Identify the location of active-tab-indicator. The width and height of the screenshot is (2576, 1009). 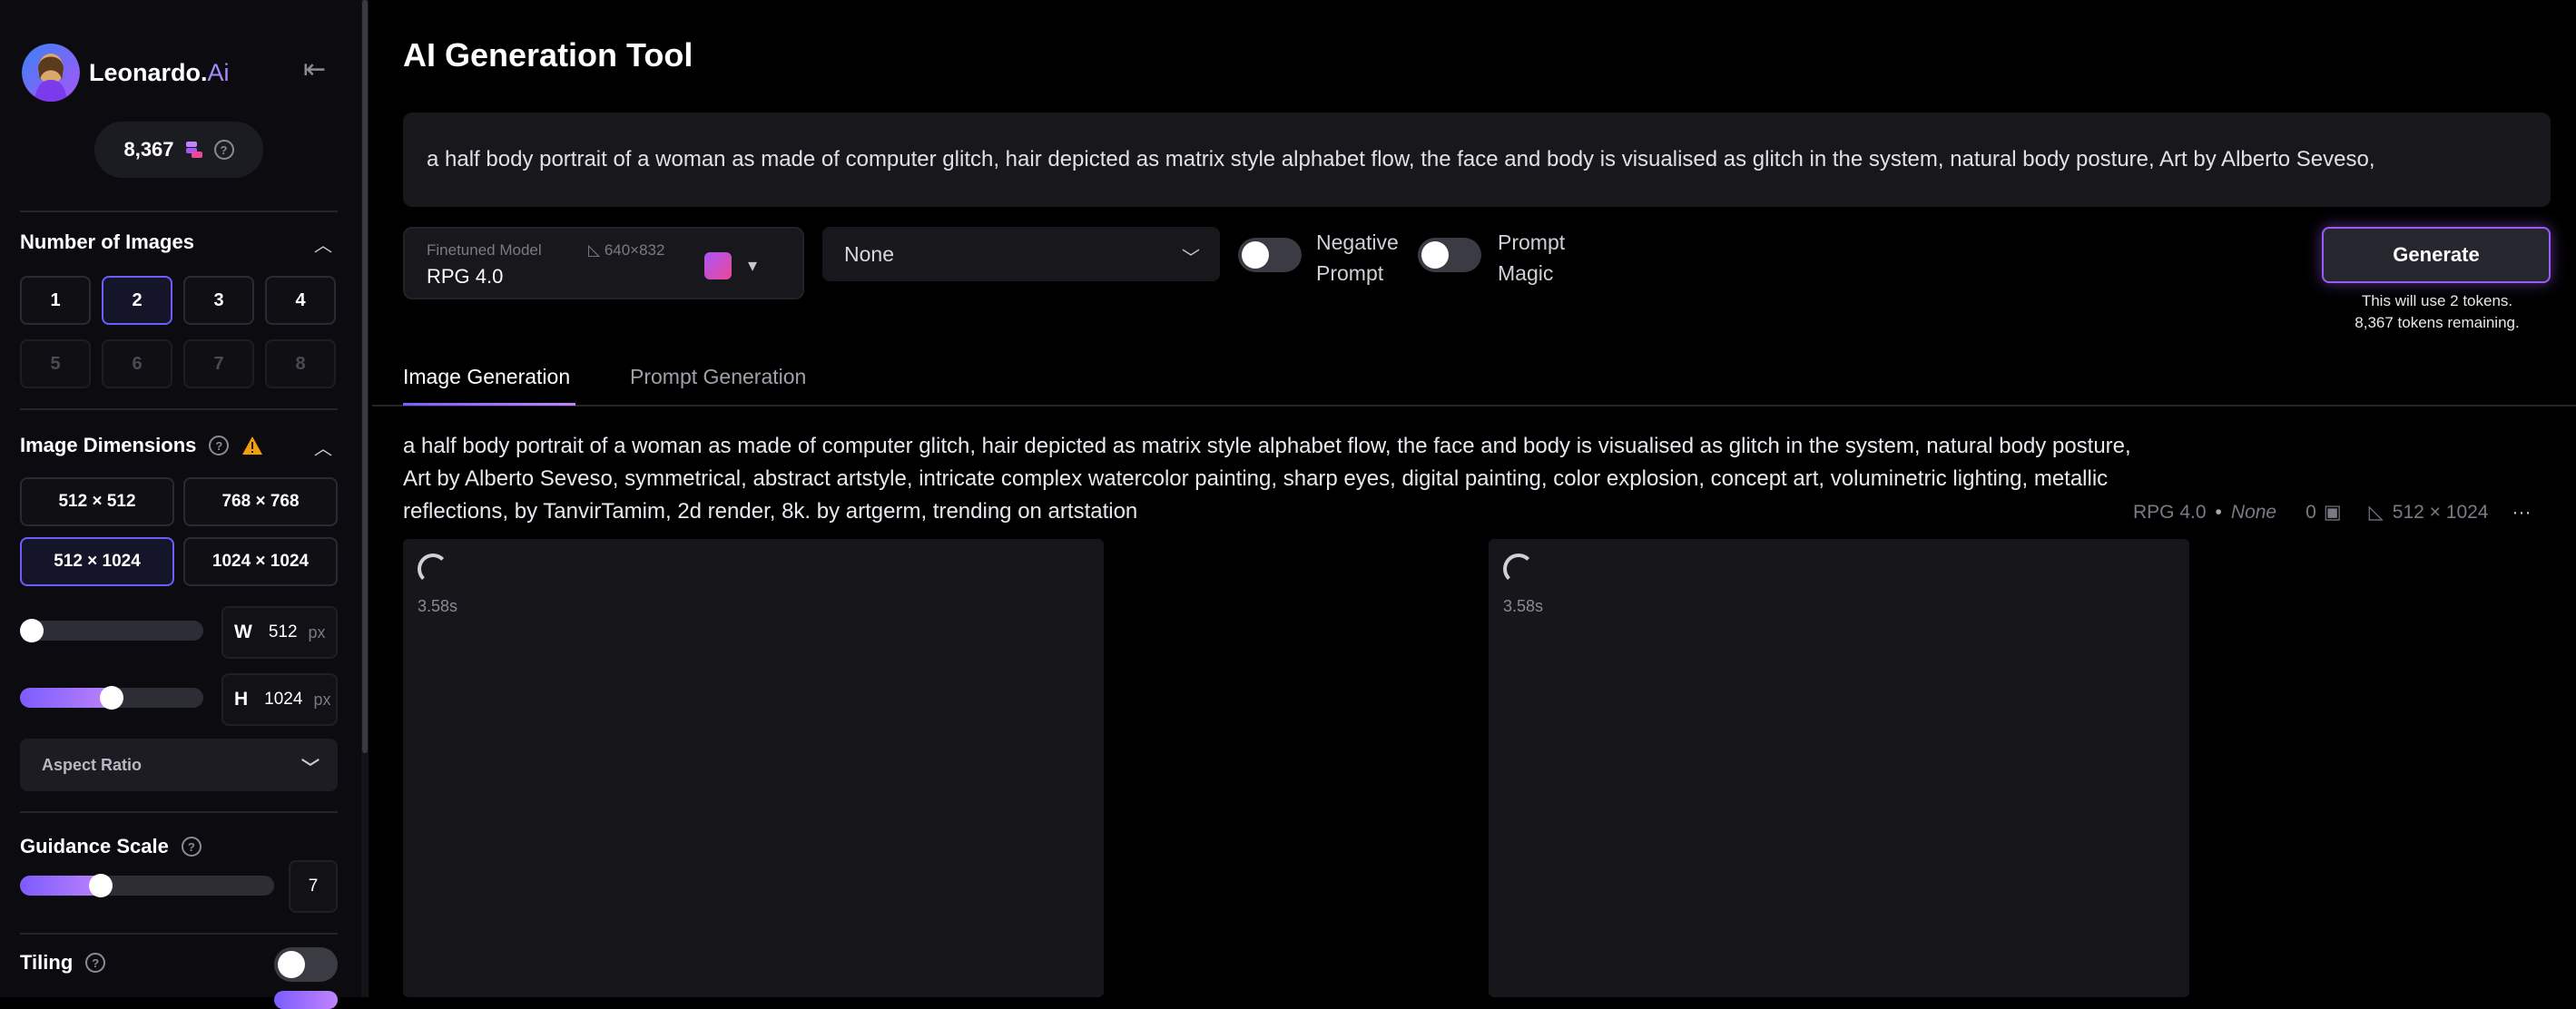
(489, 404).